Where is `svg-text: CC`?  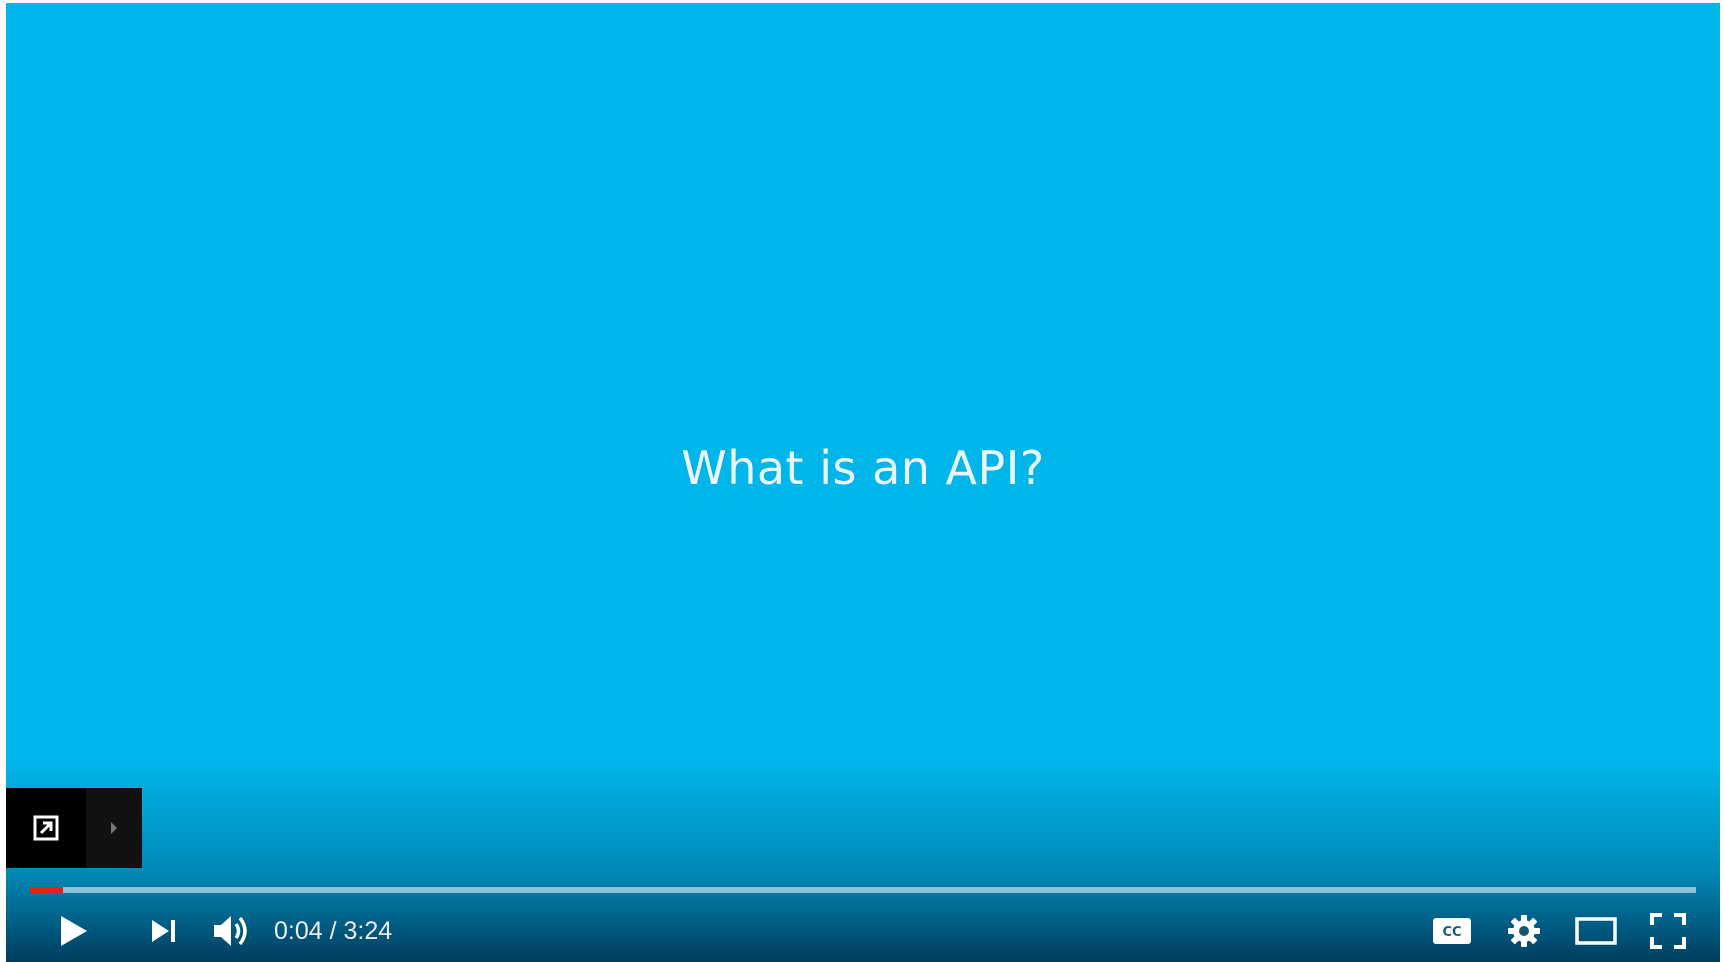
svg-text: CC is located at coordinates (1451, 932).